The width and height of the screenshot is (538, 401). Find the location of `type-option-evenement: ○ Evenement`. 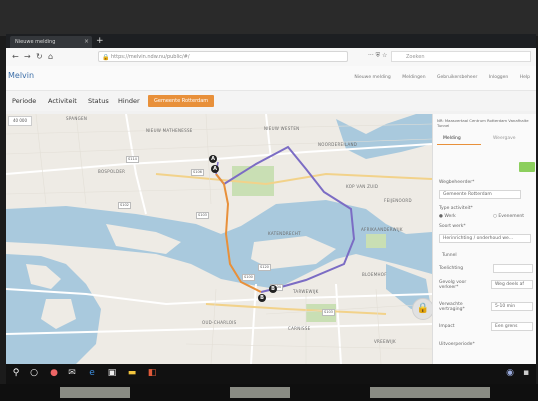

type-option-evenement: ○ Evenement is located at coordinates (508, 216).